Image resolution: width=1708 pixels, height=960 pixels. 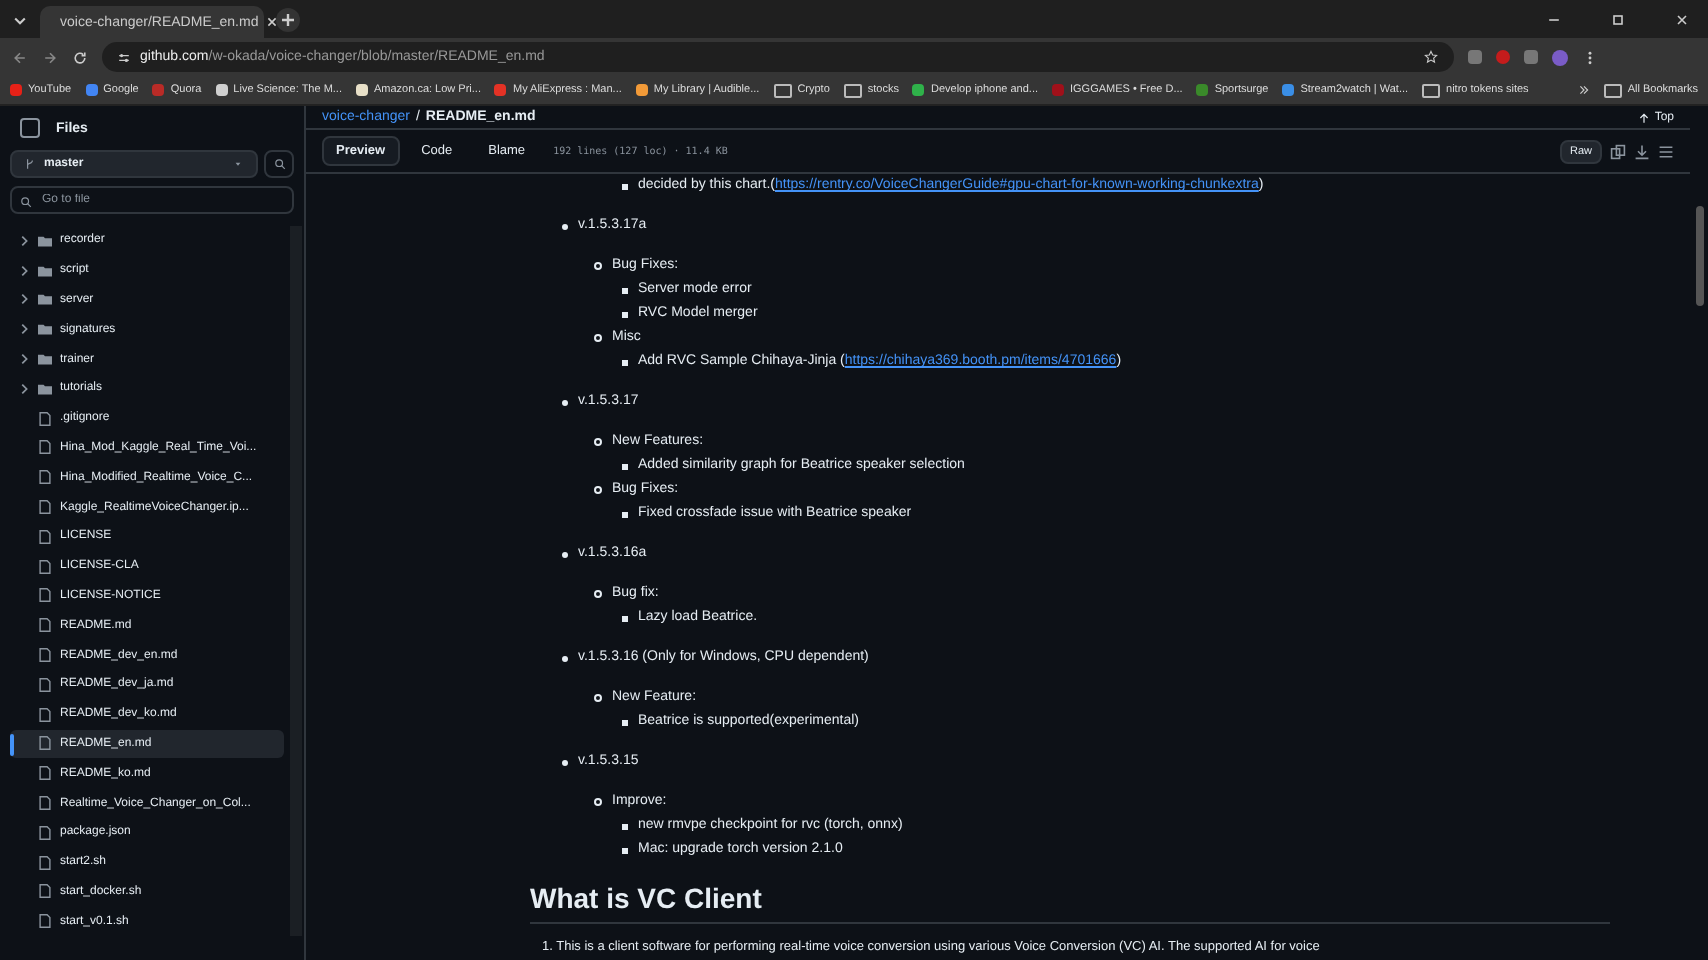 What do you see at coordinates (1560, 57) in the screenshot?
I see `profile-avatar` at bounding box center [1560, 57].